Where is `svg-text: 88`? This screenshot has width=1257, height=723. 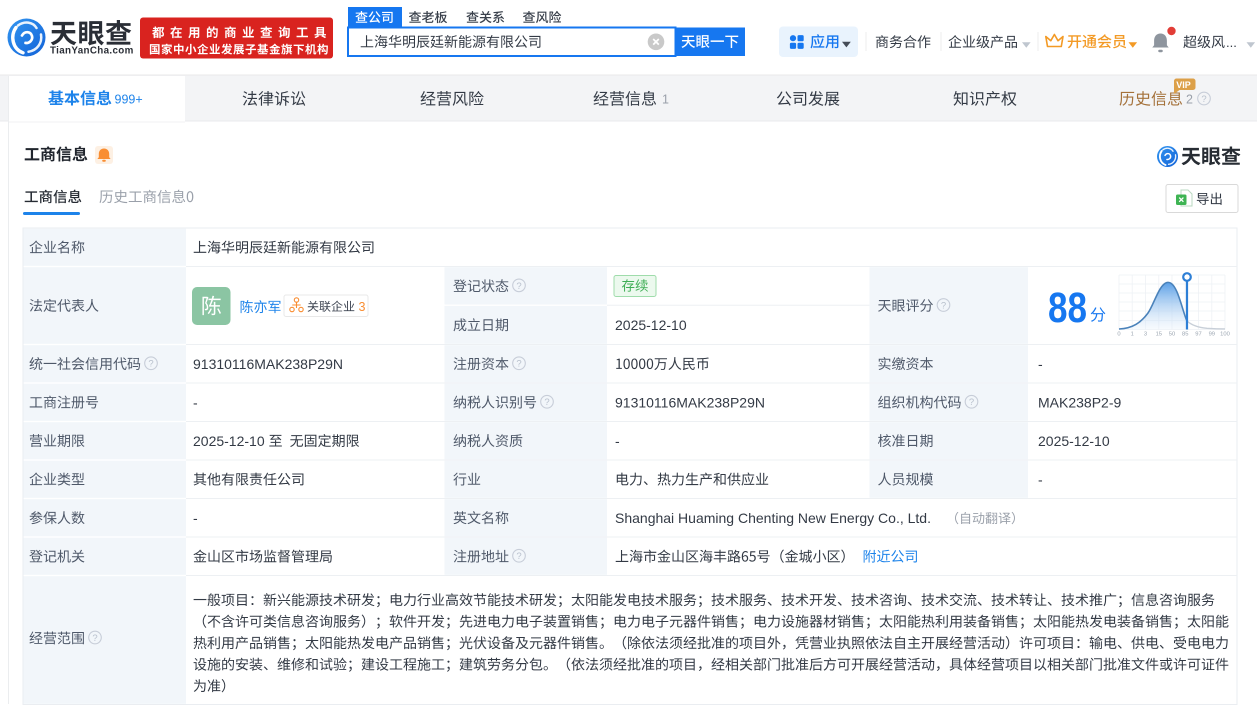 svg-text: 88 is located at coordinates (1067, 308).